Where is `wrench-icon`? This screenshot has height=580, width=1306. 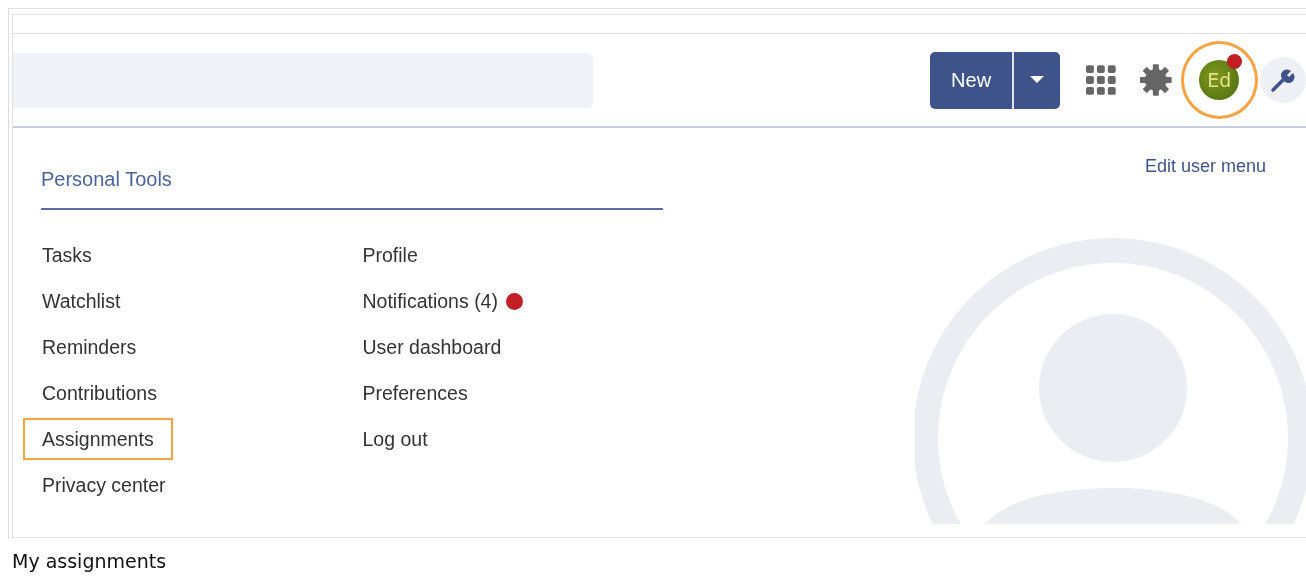 wrench-icon is located at coordinates (1283, 80).